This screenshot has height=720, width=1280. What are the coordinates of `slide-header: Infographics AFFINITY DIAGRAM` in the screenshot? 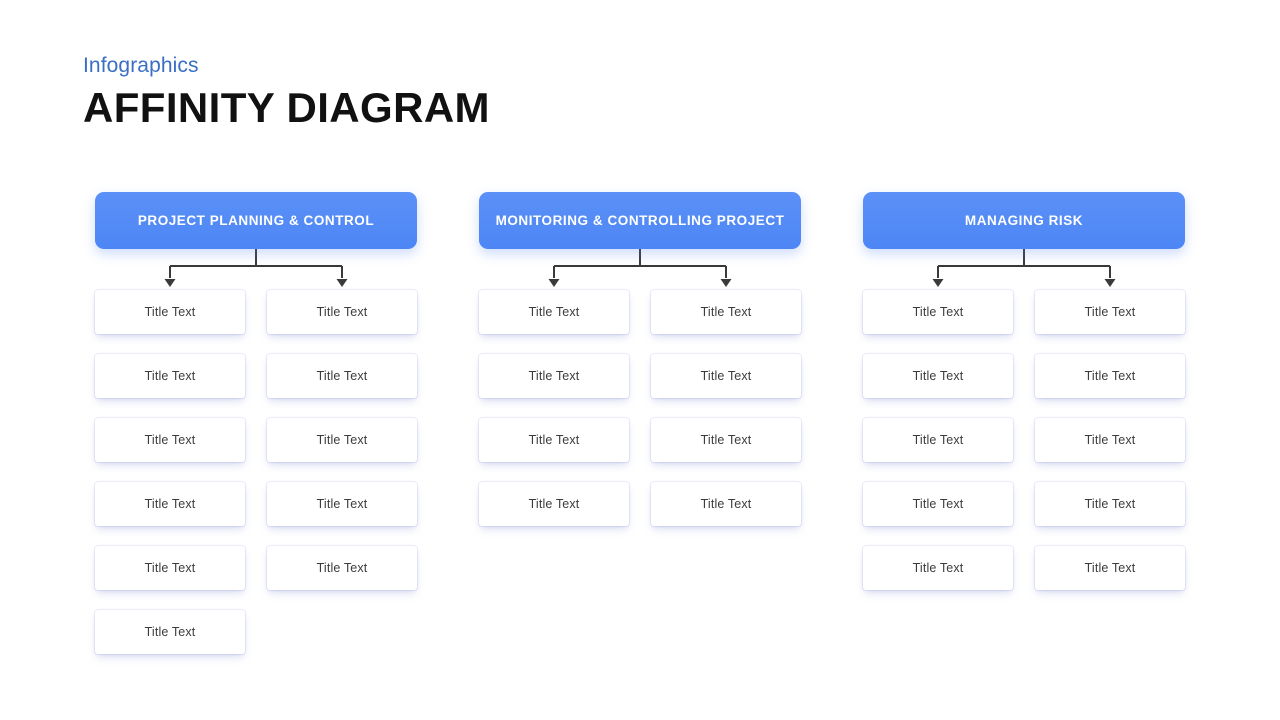 It's located at (286, 93).